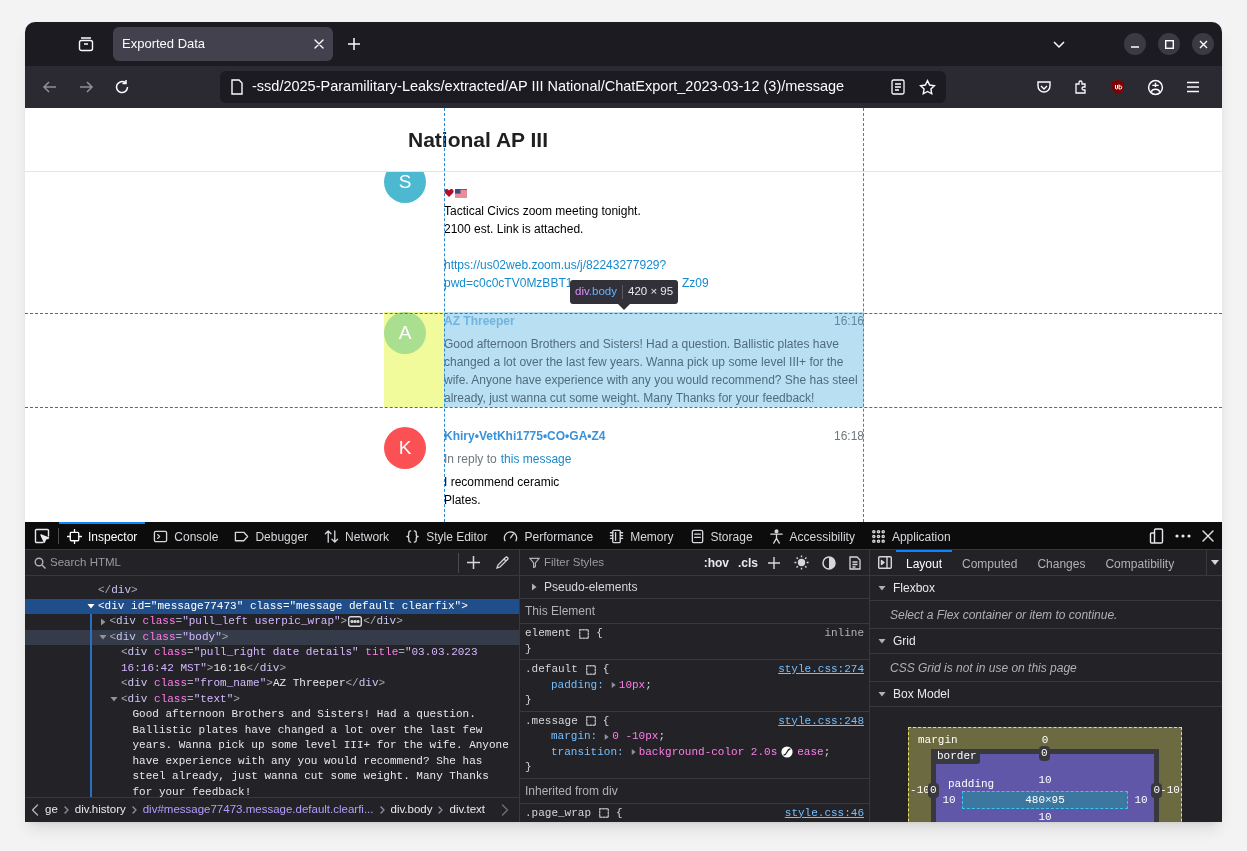 Image resolution: width=1247 pixels, height=851 pixels. Describe the element at coordinates (914, 588) in the screenshot. I see `section-header: Flexbox` at that location.